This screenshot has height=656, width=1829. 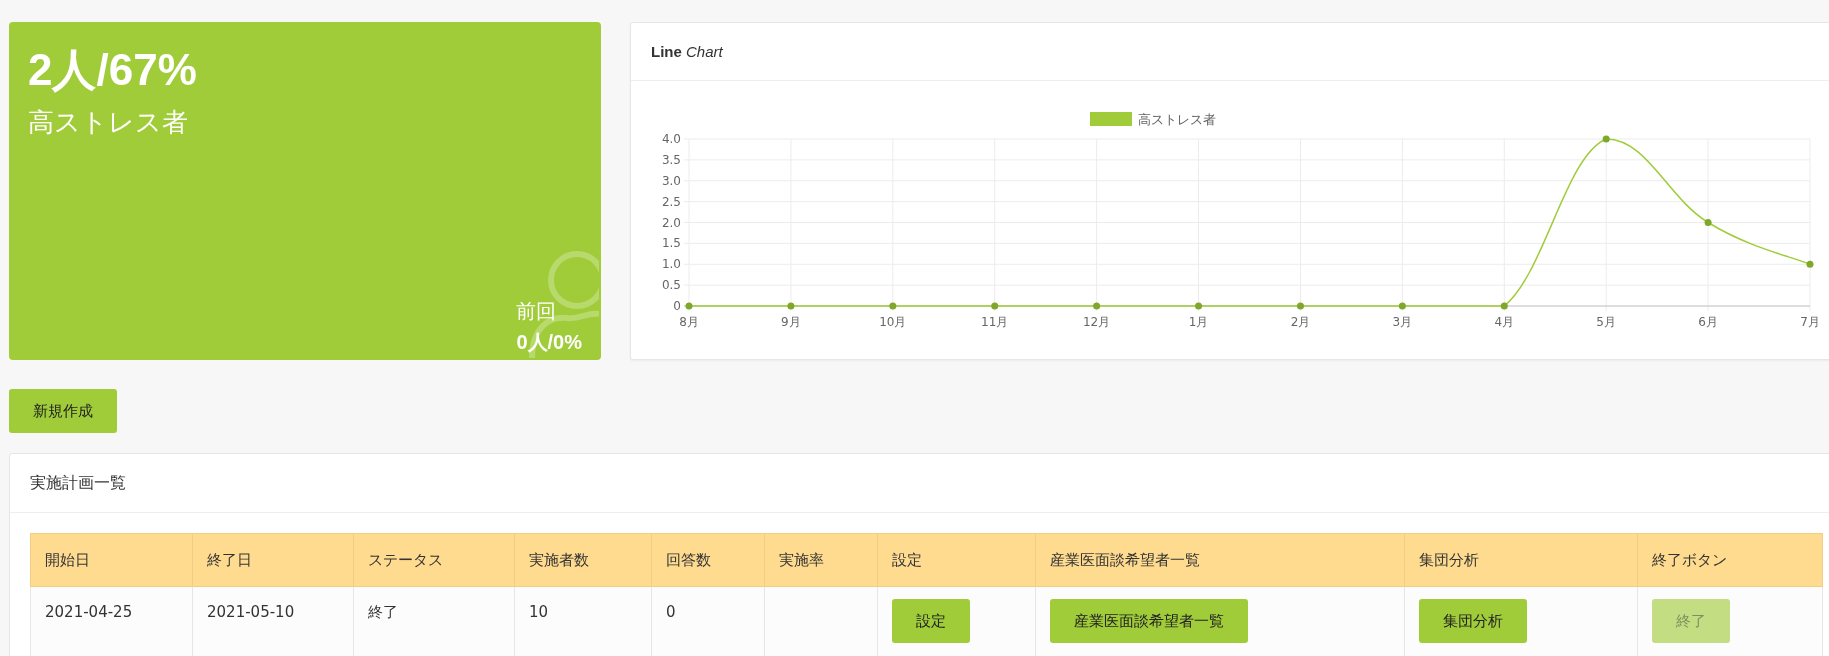 What do you see at coordinates (689, 322) in the screenshot?
I see `x-tick-label: 8月` at bounding box center [689, 322].